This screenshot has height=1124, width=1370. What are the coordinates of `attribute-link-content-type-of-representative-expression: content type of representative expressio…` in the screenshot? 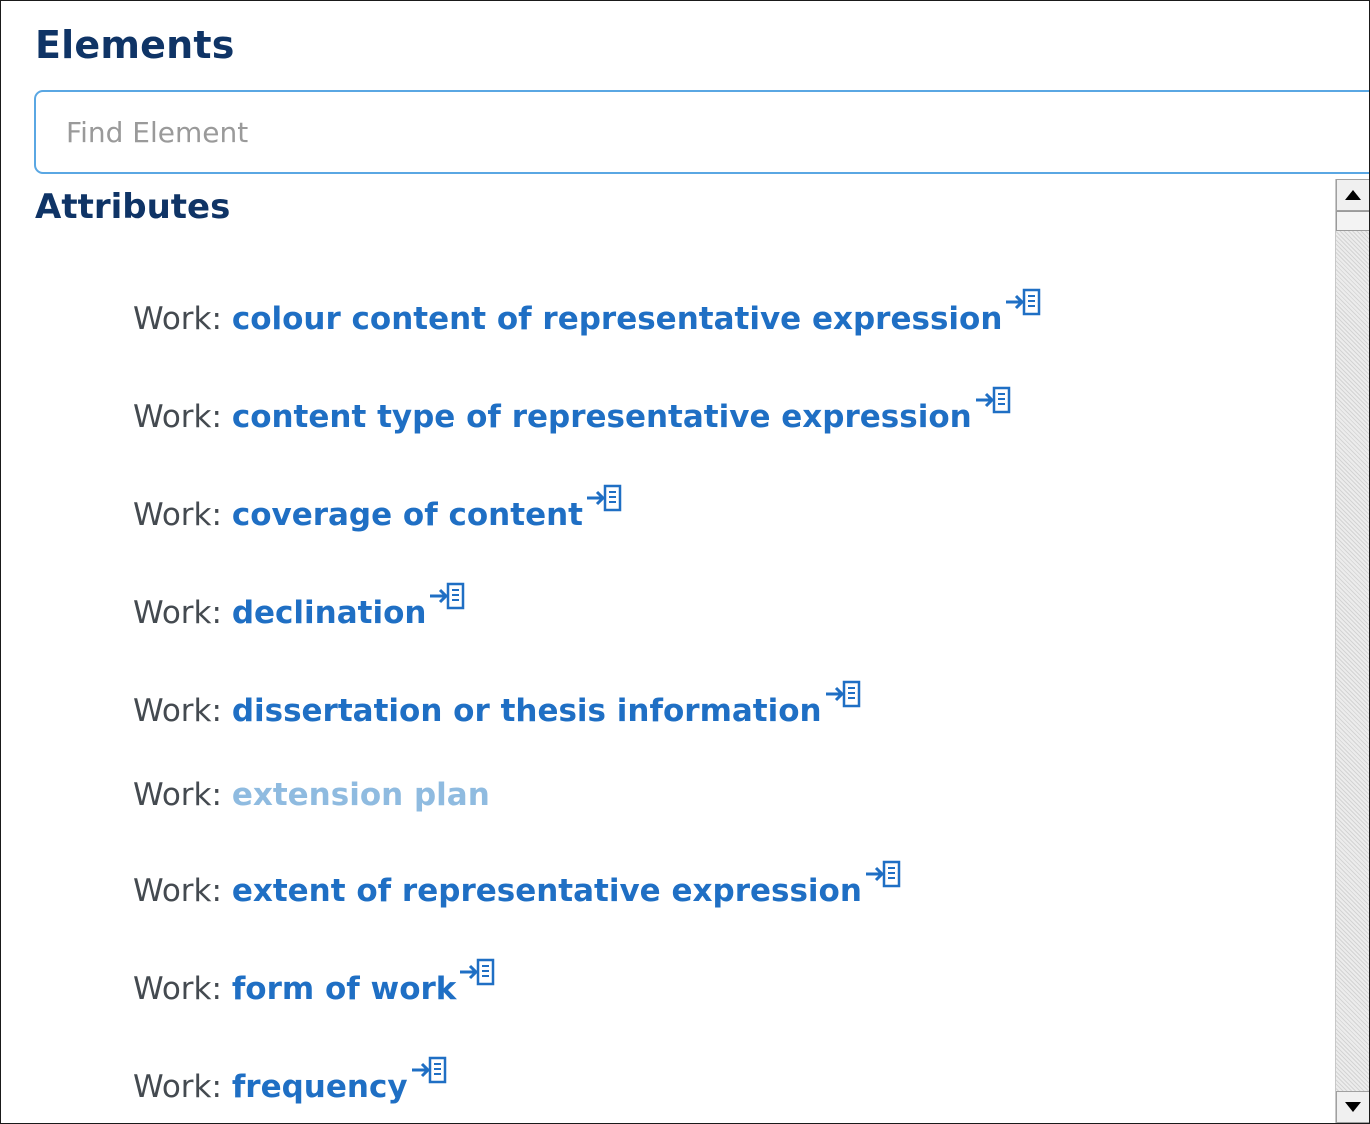 It's located at (602, 417).